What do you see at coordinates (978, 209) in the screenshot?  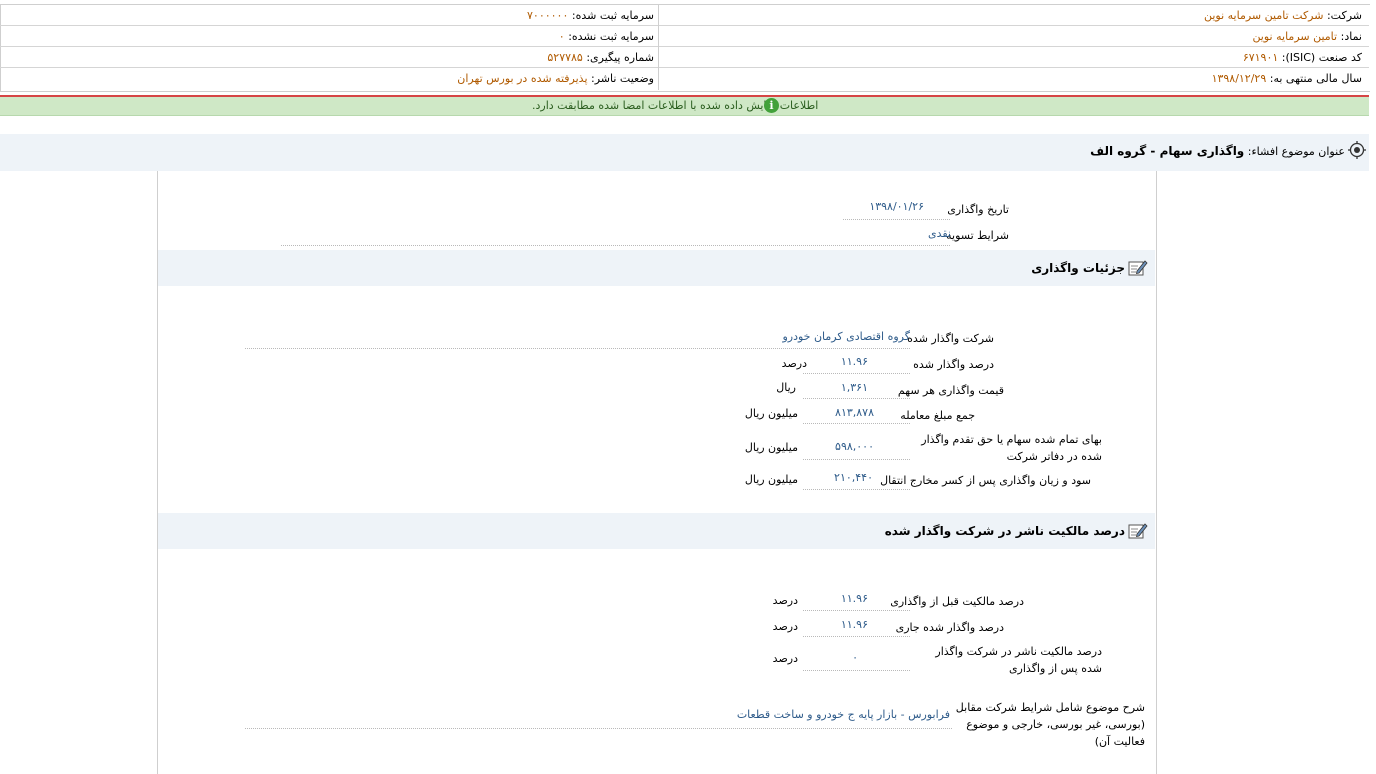 I see `transfer-date-label: تاریخ واگذاری` at bounding box center [978, 209].